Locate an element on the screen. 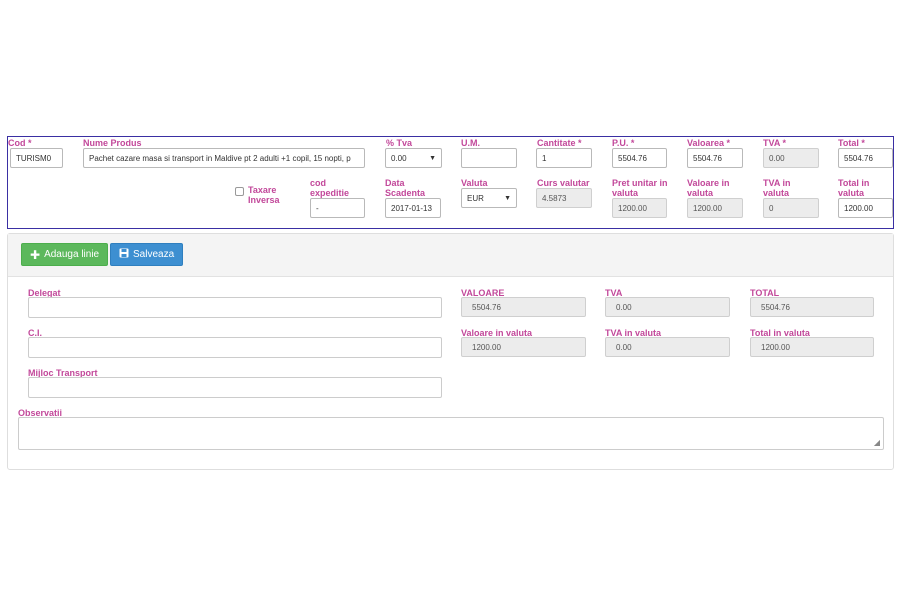 This screenshot has width=900, height=600. tva-percent-value: 0.00 is located at coordinates (399, 158).